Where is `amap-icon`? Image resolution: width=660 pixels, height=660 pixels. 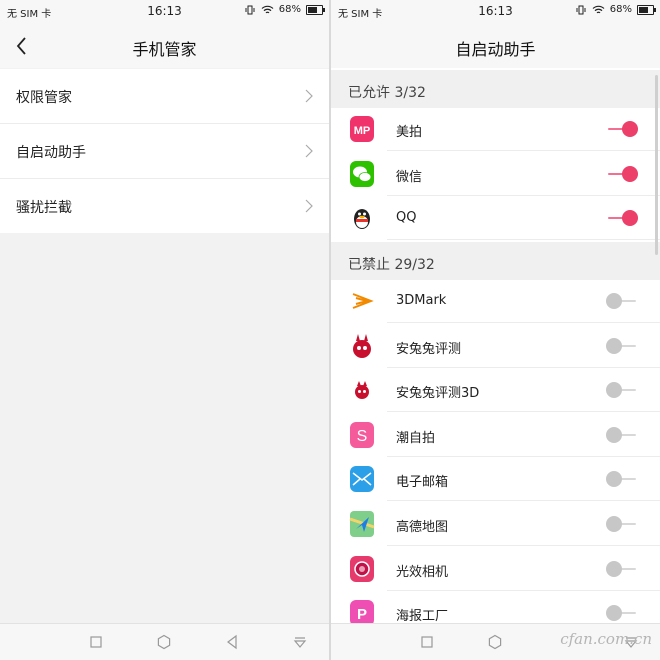
amap-icon is located at coordinates (362, 524).